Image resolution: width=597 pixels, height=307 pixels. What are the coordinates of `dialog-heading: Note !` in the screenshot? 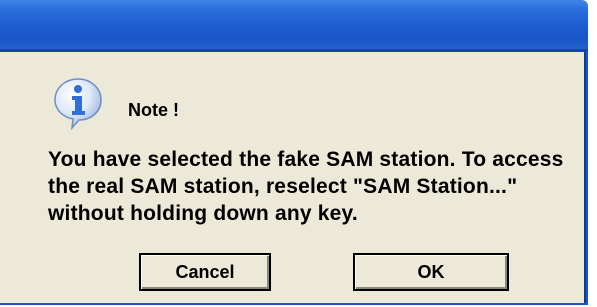 It's located at (153, 110).